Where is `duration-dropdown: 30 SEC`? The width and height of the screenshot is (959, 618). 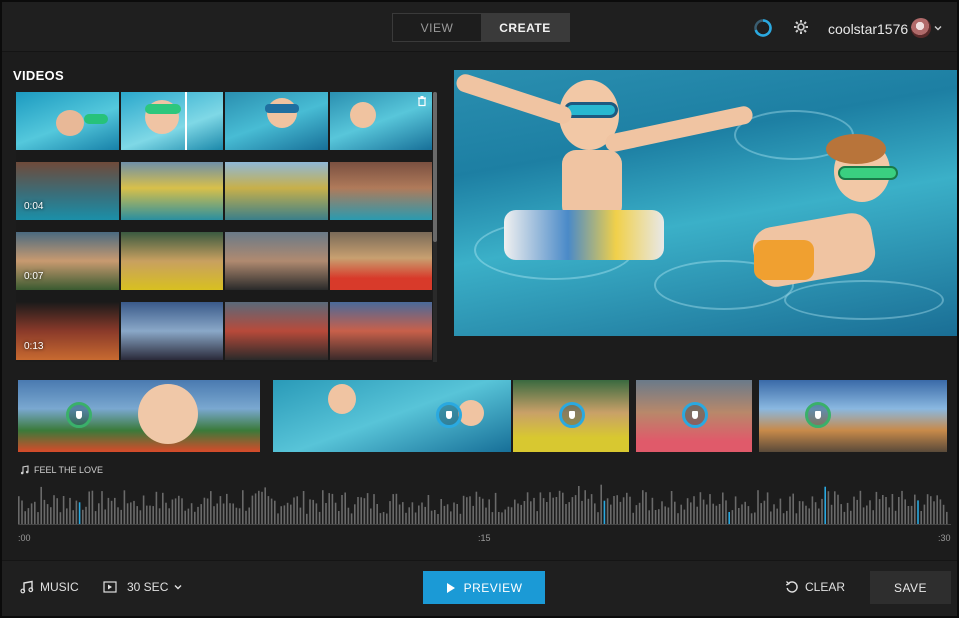
duration-dropdown: 30 SEC is located at coordinates (142, 587).